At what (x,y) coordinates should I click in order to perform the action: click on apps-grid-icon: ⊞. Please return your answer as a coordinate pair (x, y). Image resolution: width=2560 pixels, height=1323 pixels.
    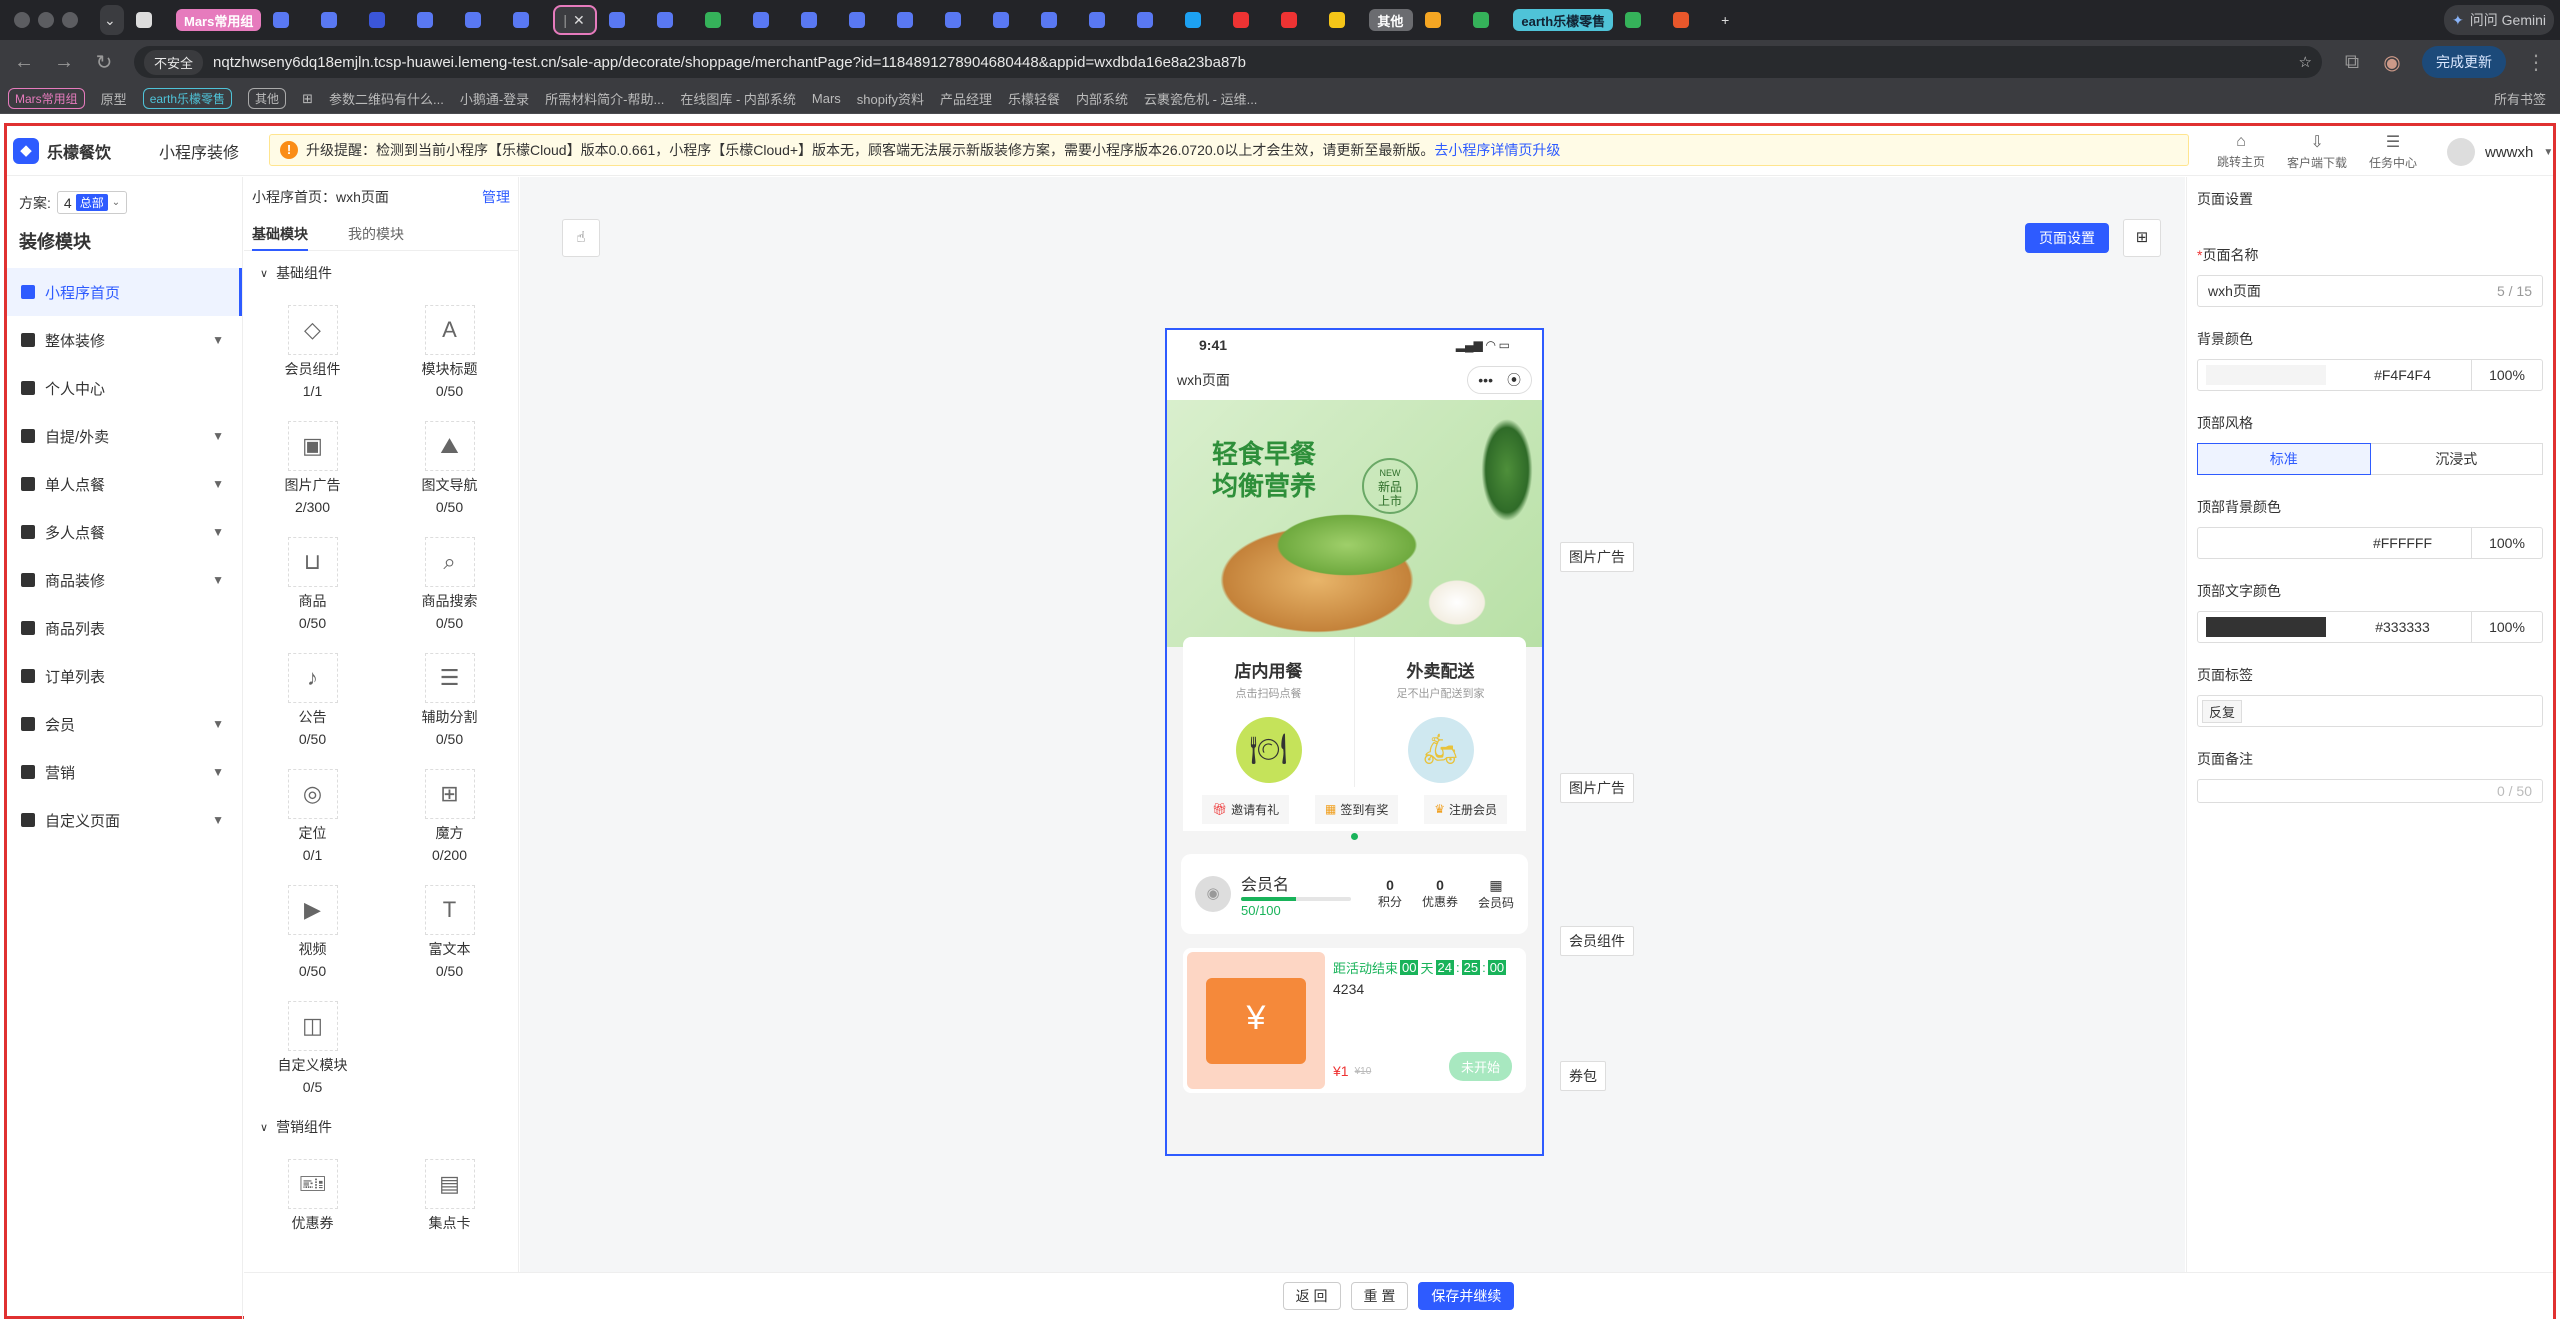
    Looking at the image, I should click on (307, 99).